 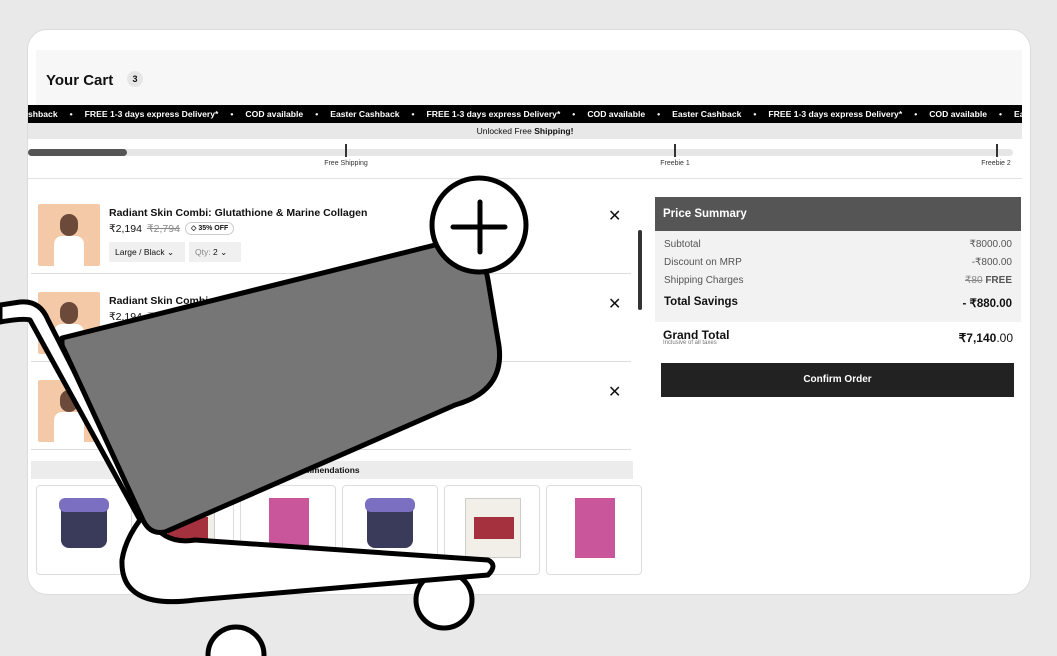 What do you see at coordinates (77, 152) in the screenshot?
I see `progress-fill` at bounding box center [77, 152].